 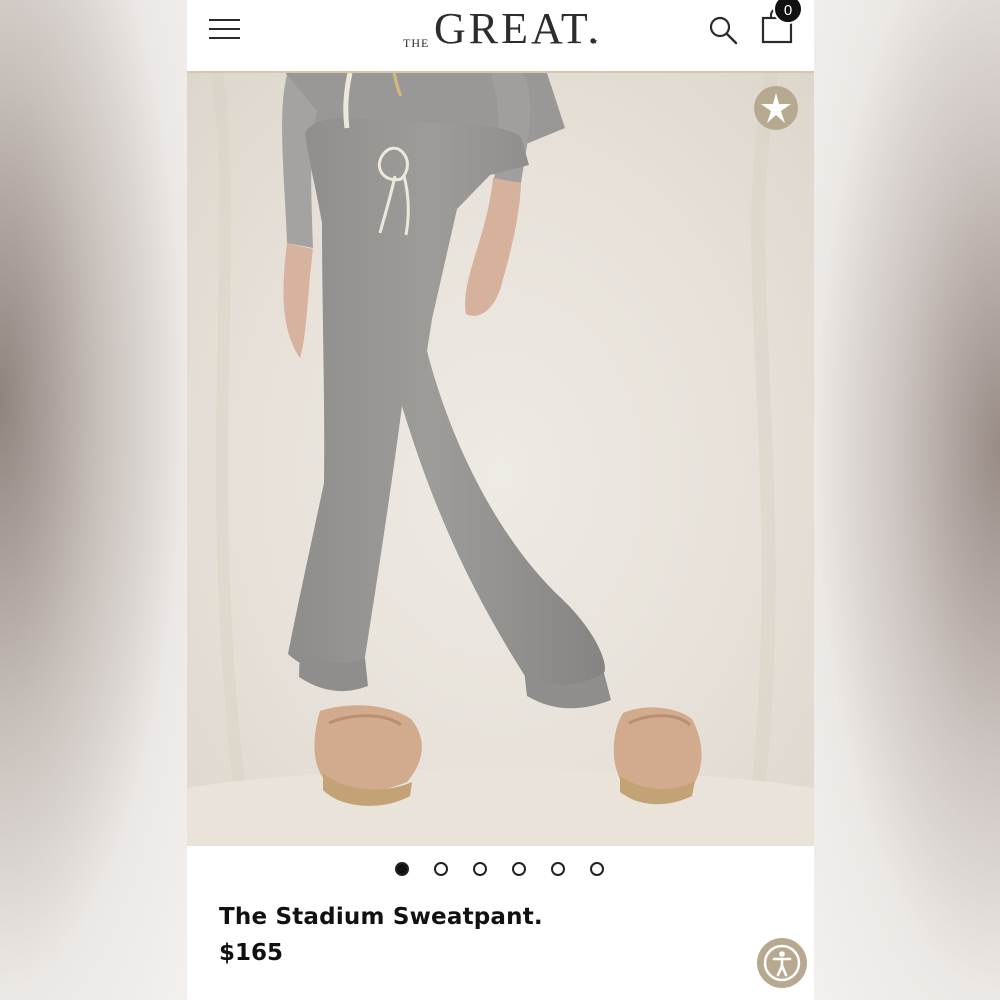 I want to click on product-price: $165, so click(x=251, y=953).